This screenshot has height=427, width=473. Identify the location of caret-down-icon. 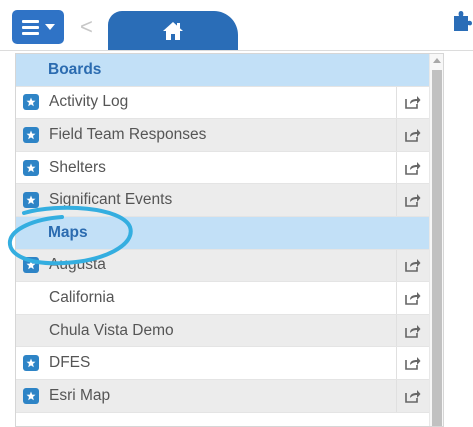
(49, 27).